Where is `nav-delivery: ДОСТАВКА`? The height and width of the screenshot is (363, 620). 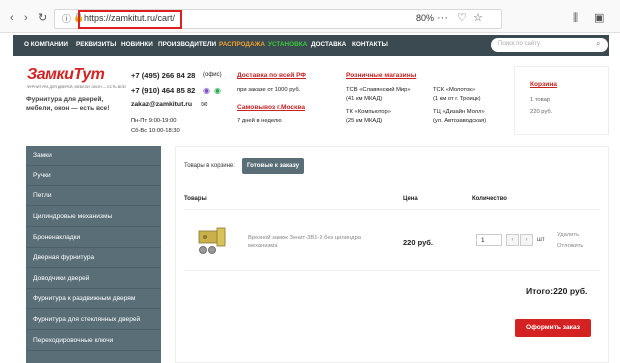
nav-delivery: ДОСТАВКА is located at coordinates (328, 44).